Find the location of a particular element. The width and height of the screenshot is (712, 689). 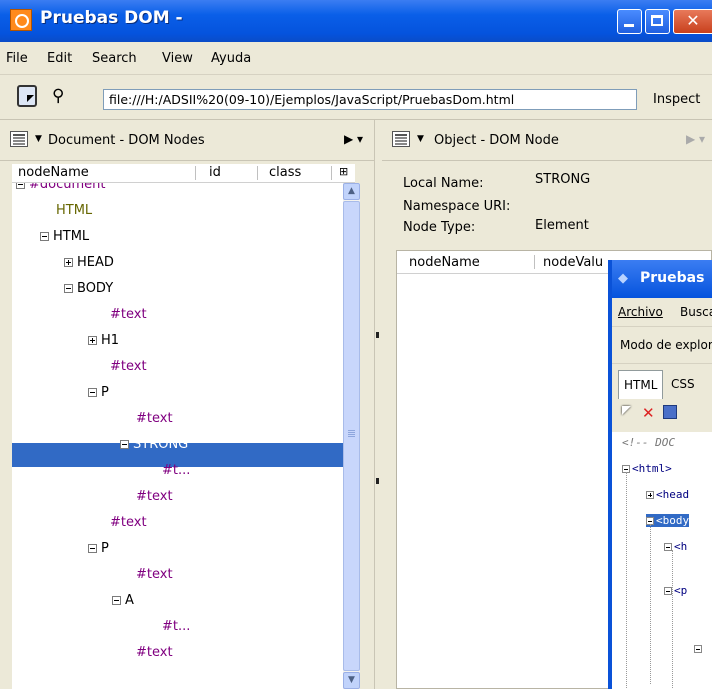

overlay-tabs: HTML CSS is located at coordinates (662, 382).